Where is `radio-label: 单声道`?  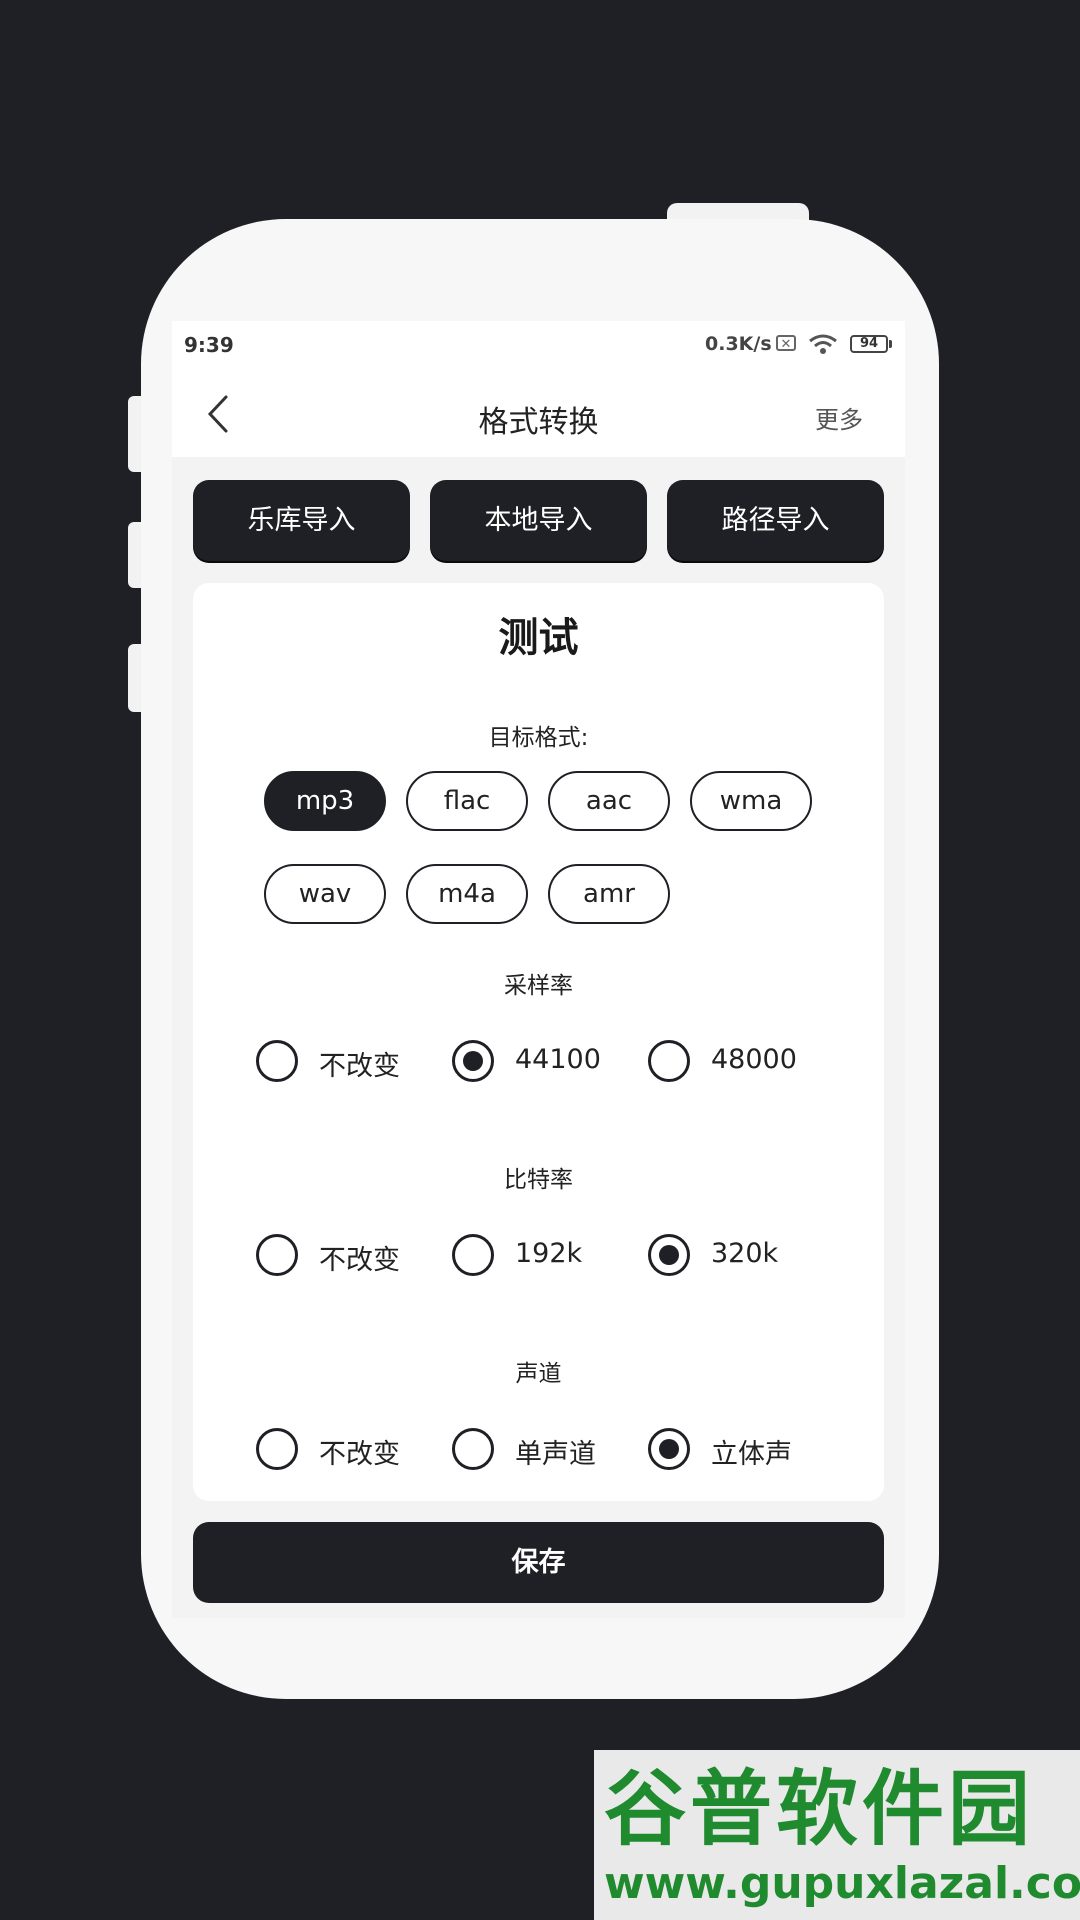
radio-label: 单声道 is located at coordinates (555, 1454).